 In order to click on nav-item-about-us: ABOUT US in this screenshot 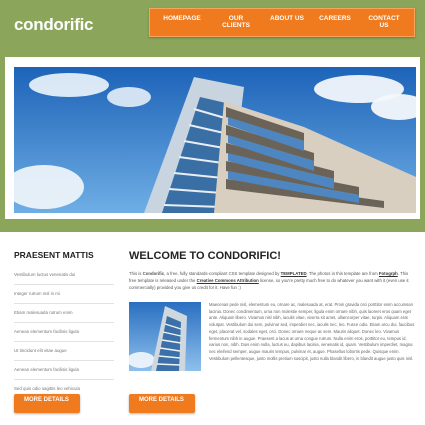, I will do `click(287, 22)`.